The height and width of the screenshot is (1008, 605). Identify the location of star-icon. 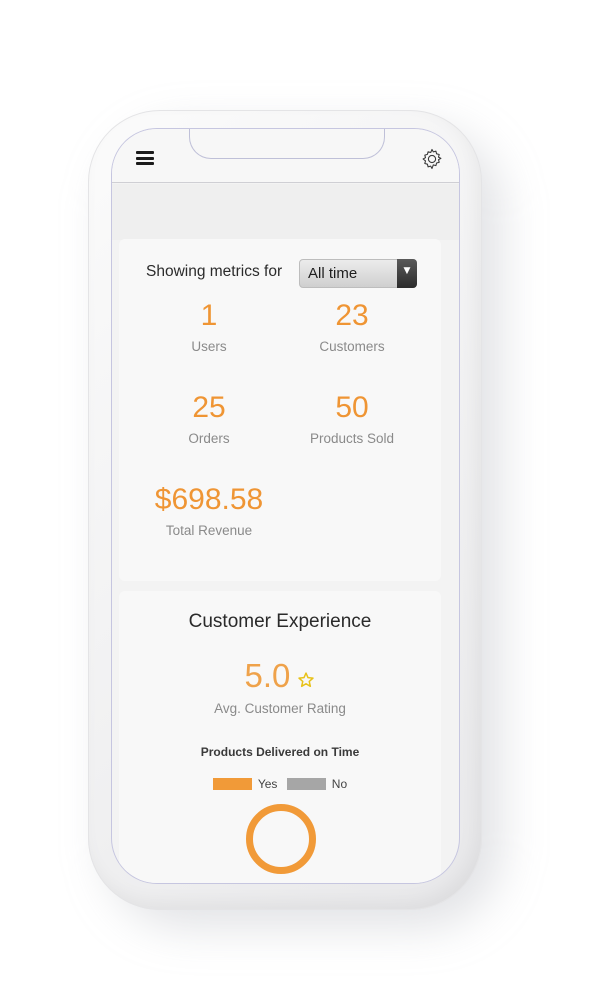
(306, 680).